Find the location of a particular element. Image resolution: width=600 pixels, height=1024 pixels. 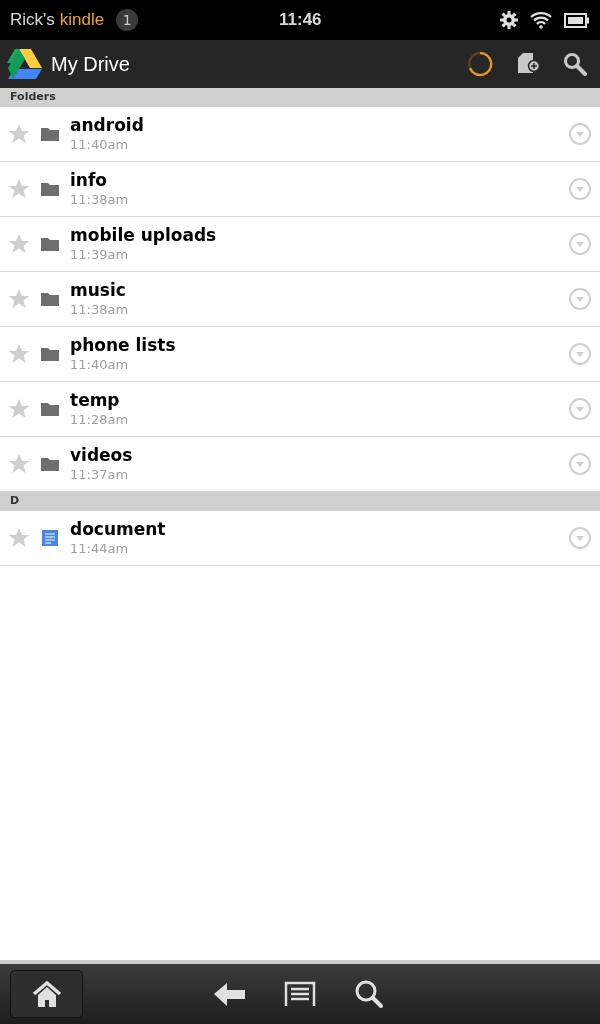

item-name: music is located at coordinates (98, 290).